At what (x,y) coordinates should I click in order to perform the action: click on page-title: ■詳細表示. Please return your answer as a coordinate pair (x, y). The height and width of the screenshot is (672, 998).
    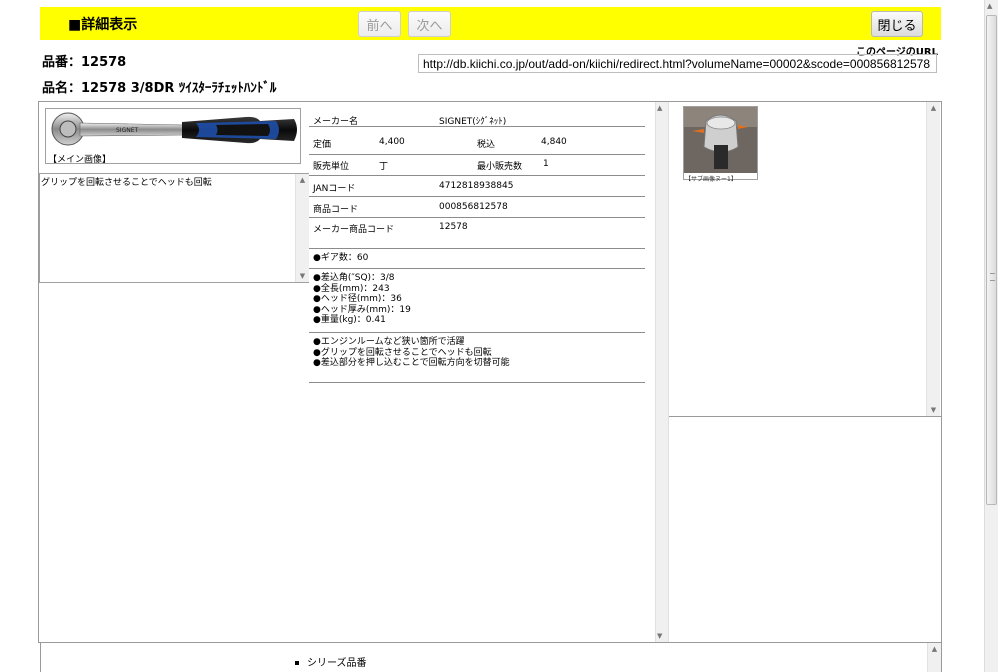
    Looking at the image, I should click on (103, 25).